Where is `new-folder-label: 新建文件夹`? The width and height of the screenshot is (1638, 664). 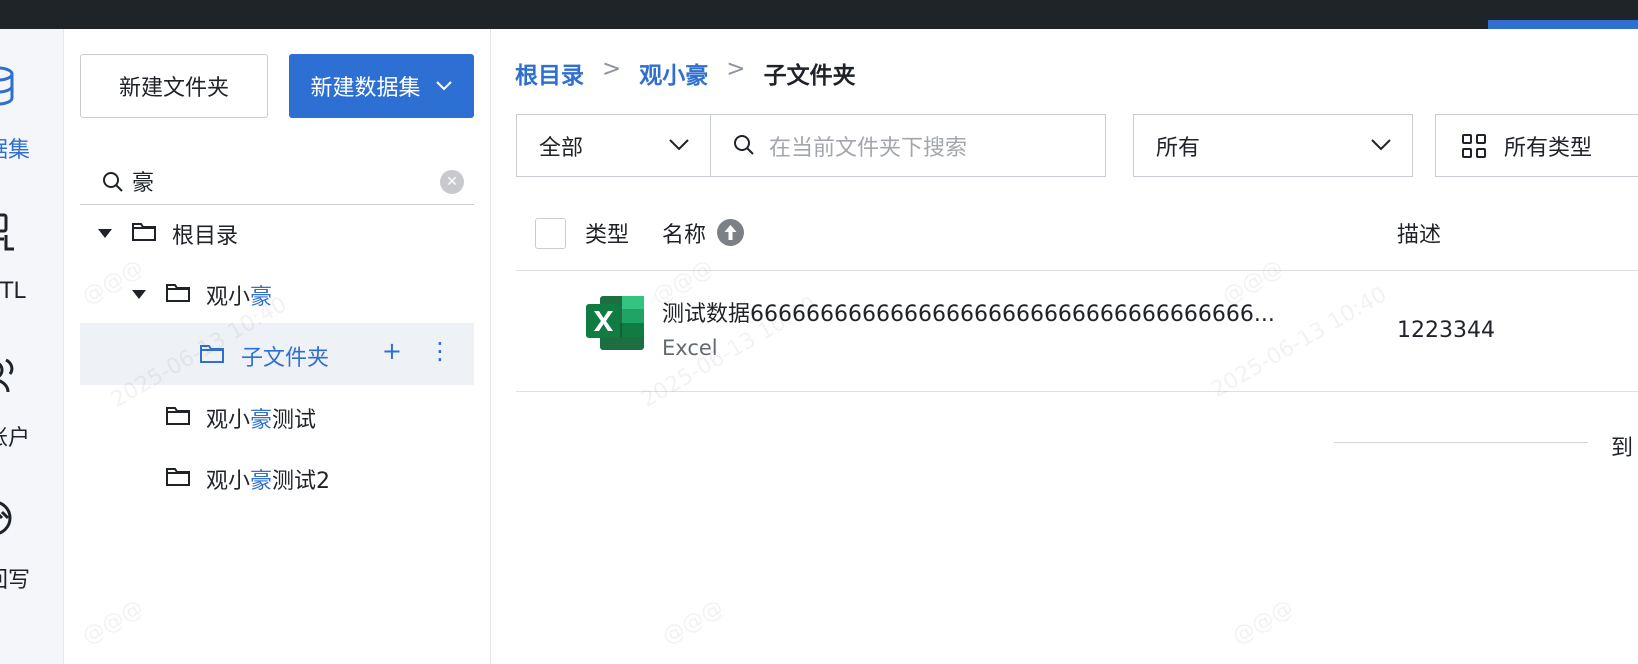 new-folder-label: 新建文件夹 is located at coordinates (173, 88).